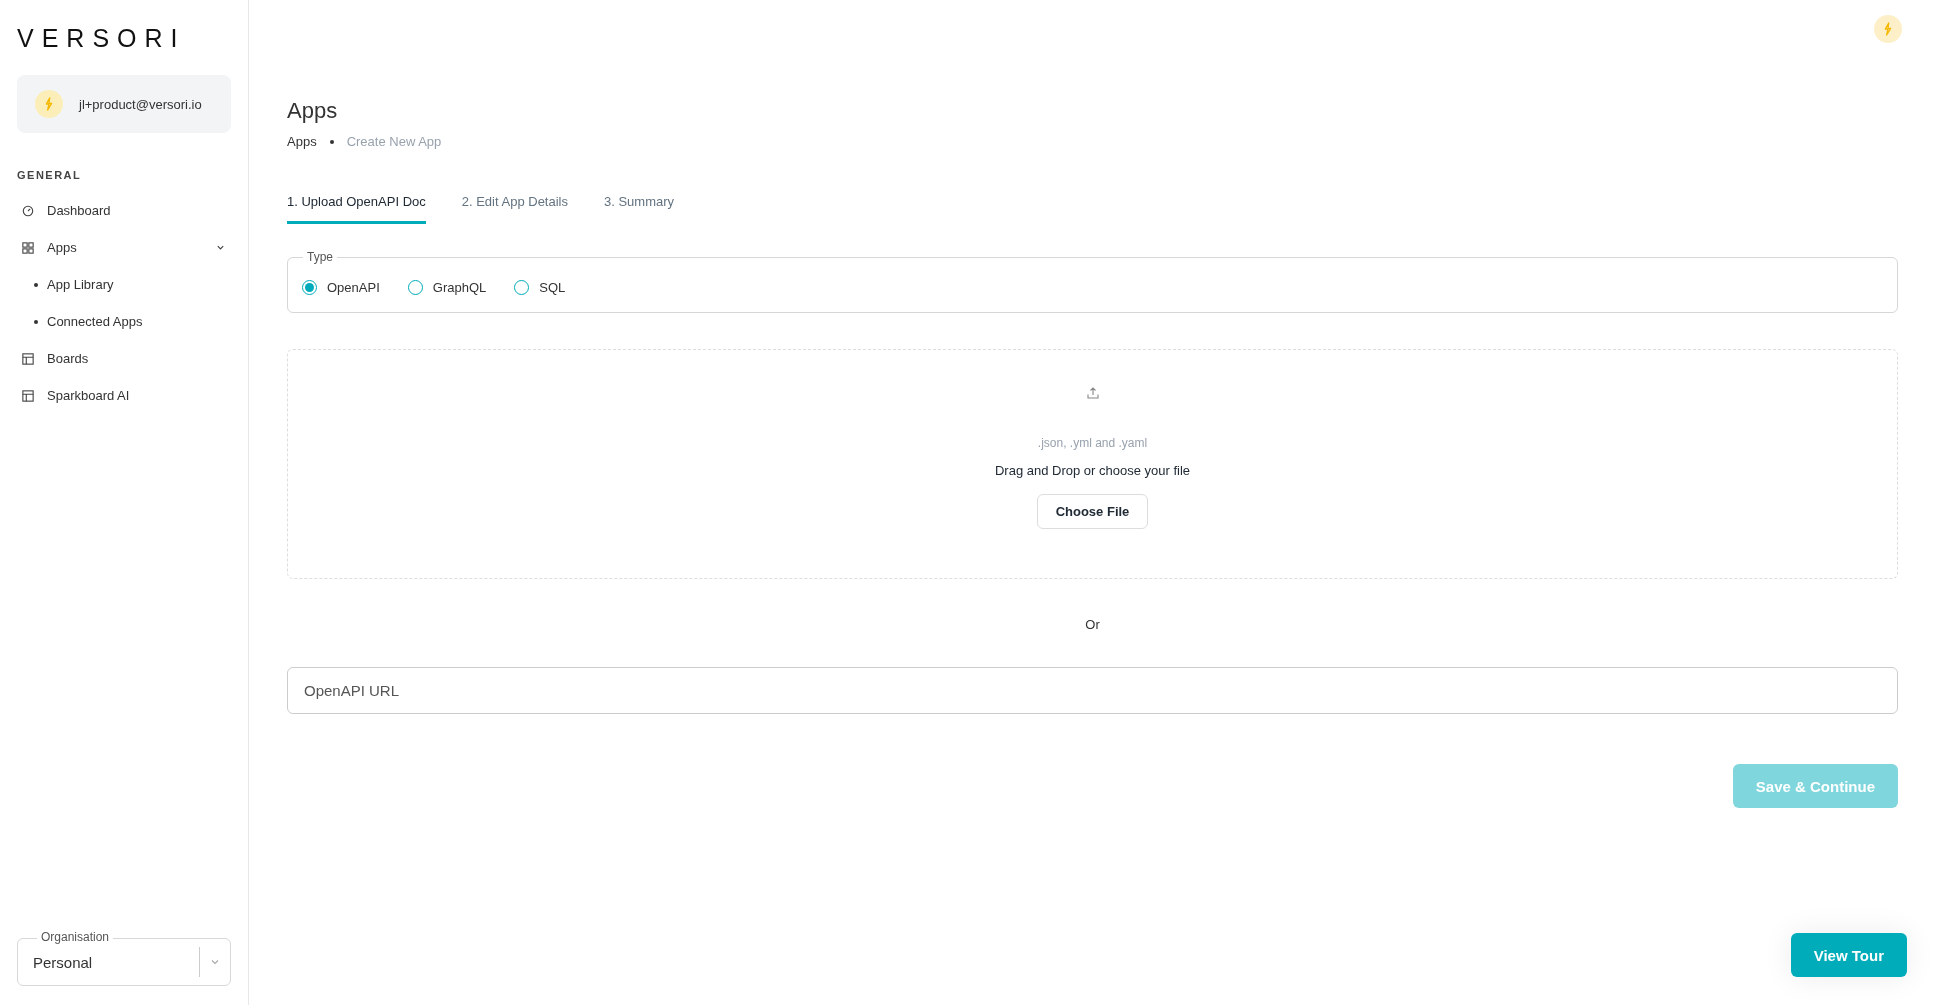 The image size is (1933, 1005). What do you see at coordinates (28, 210) in the screenshot?
I see `gauge-icon` at bounding box center [28, 210].